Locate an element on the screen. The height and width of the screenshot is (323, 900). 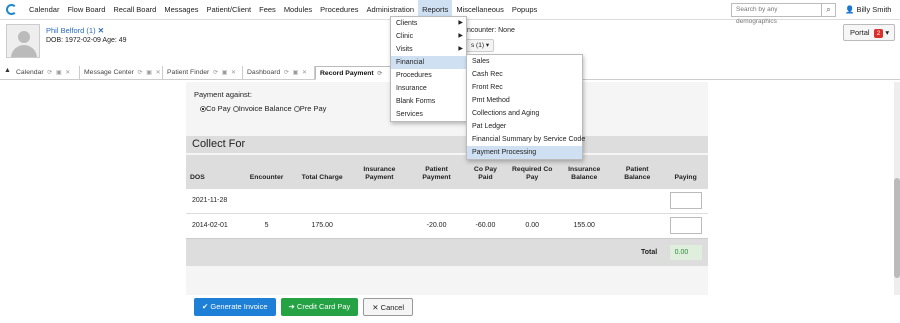
menu-patient-client: Patient/Client is located at coordinates (229, 10).